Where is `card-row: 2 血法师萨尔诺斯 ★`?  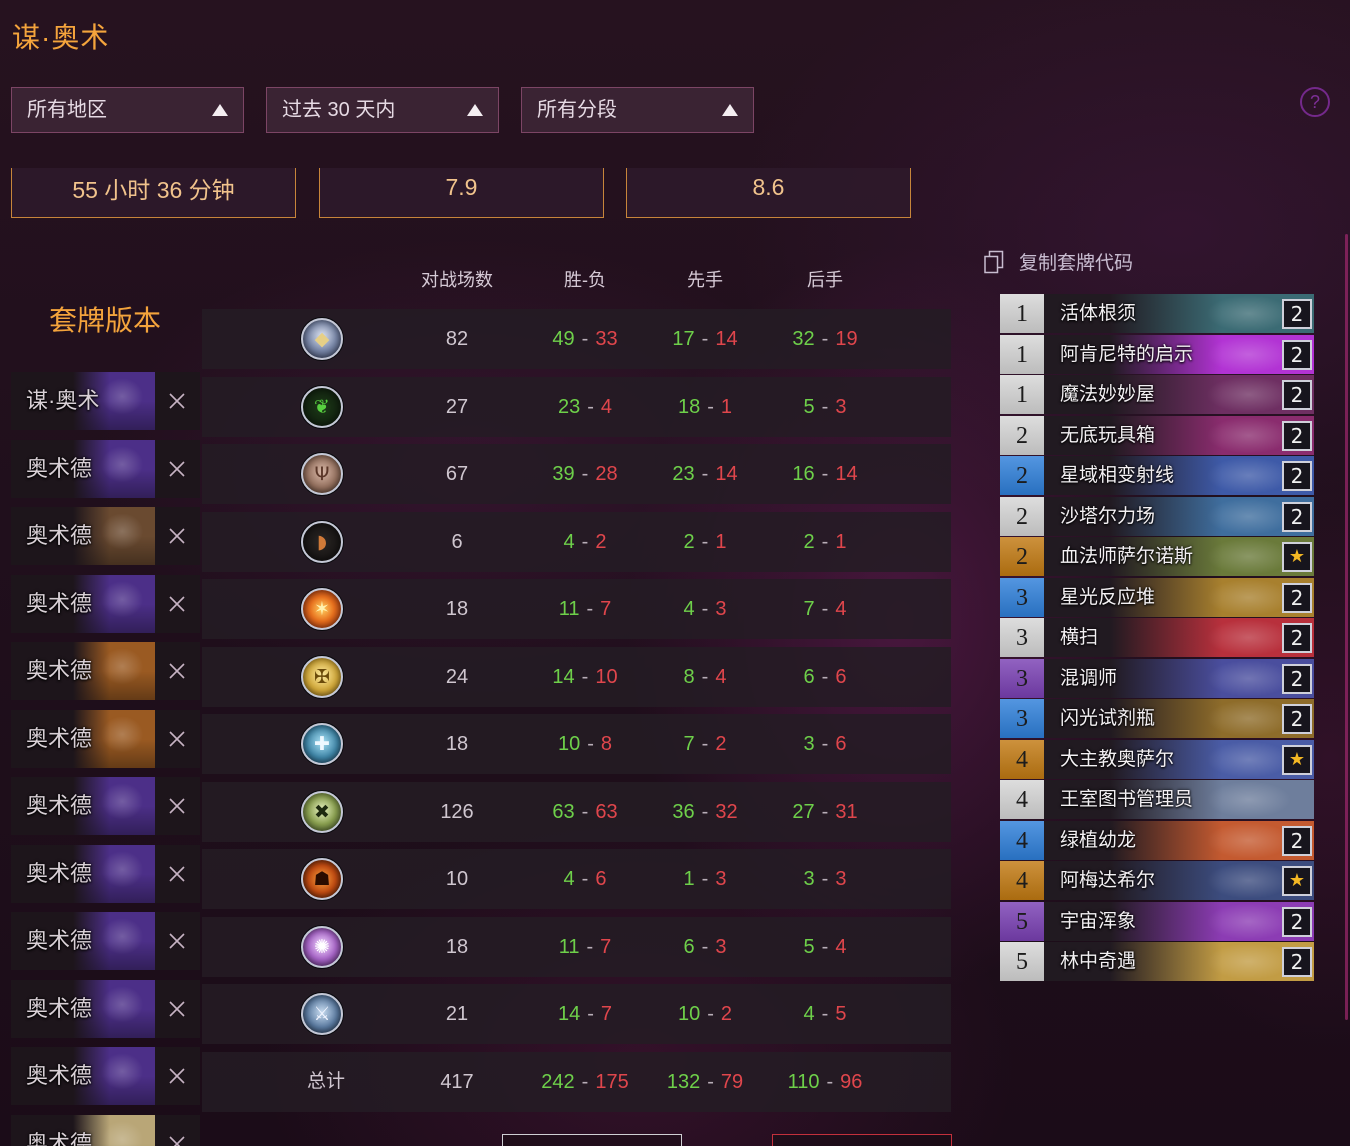 card-row: 2 血法师萨尔诺斯 ★ is located at coordinates (1157, 556).